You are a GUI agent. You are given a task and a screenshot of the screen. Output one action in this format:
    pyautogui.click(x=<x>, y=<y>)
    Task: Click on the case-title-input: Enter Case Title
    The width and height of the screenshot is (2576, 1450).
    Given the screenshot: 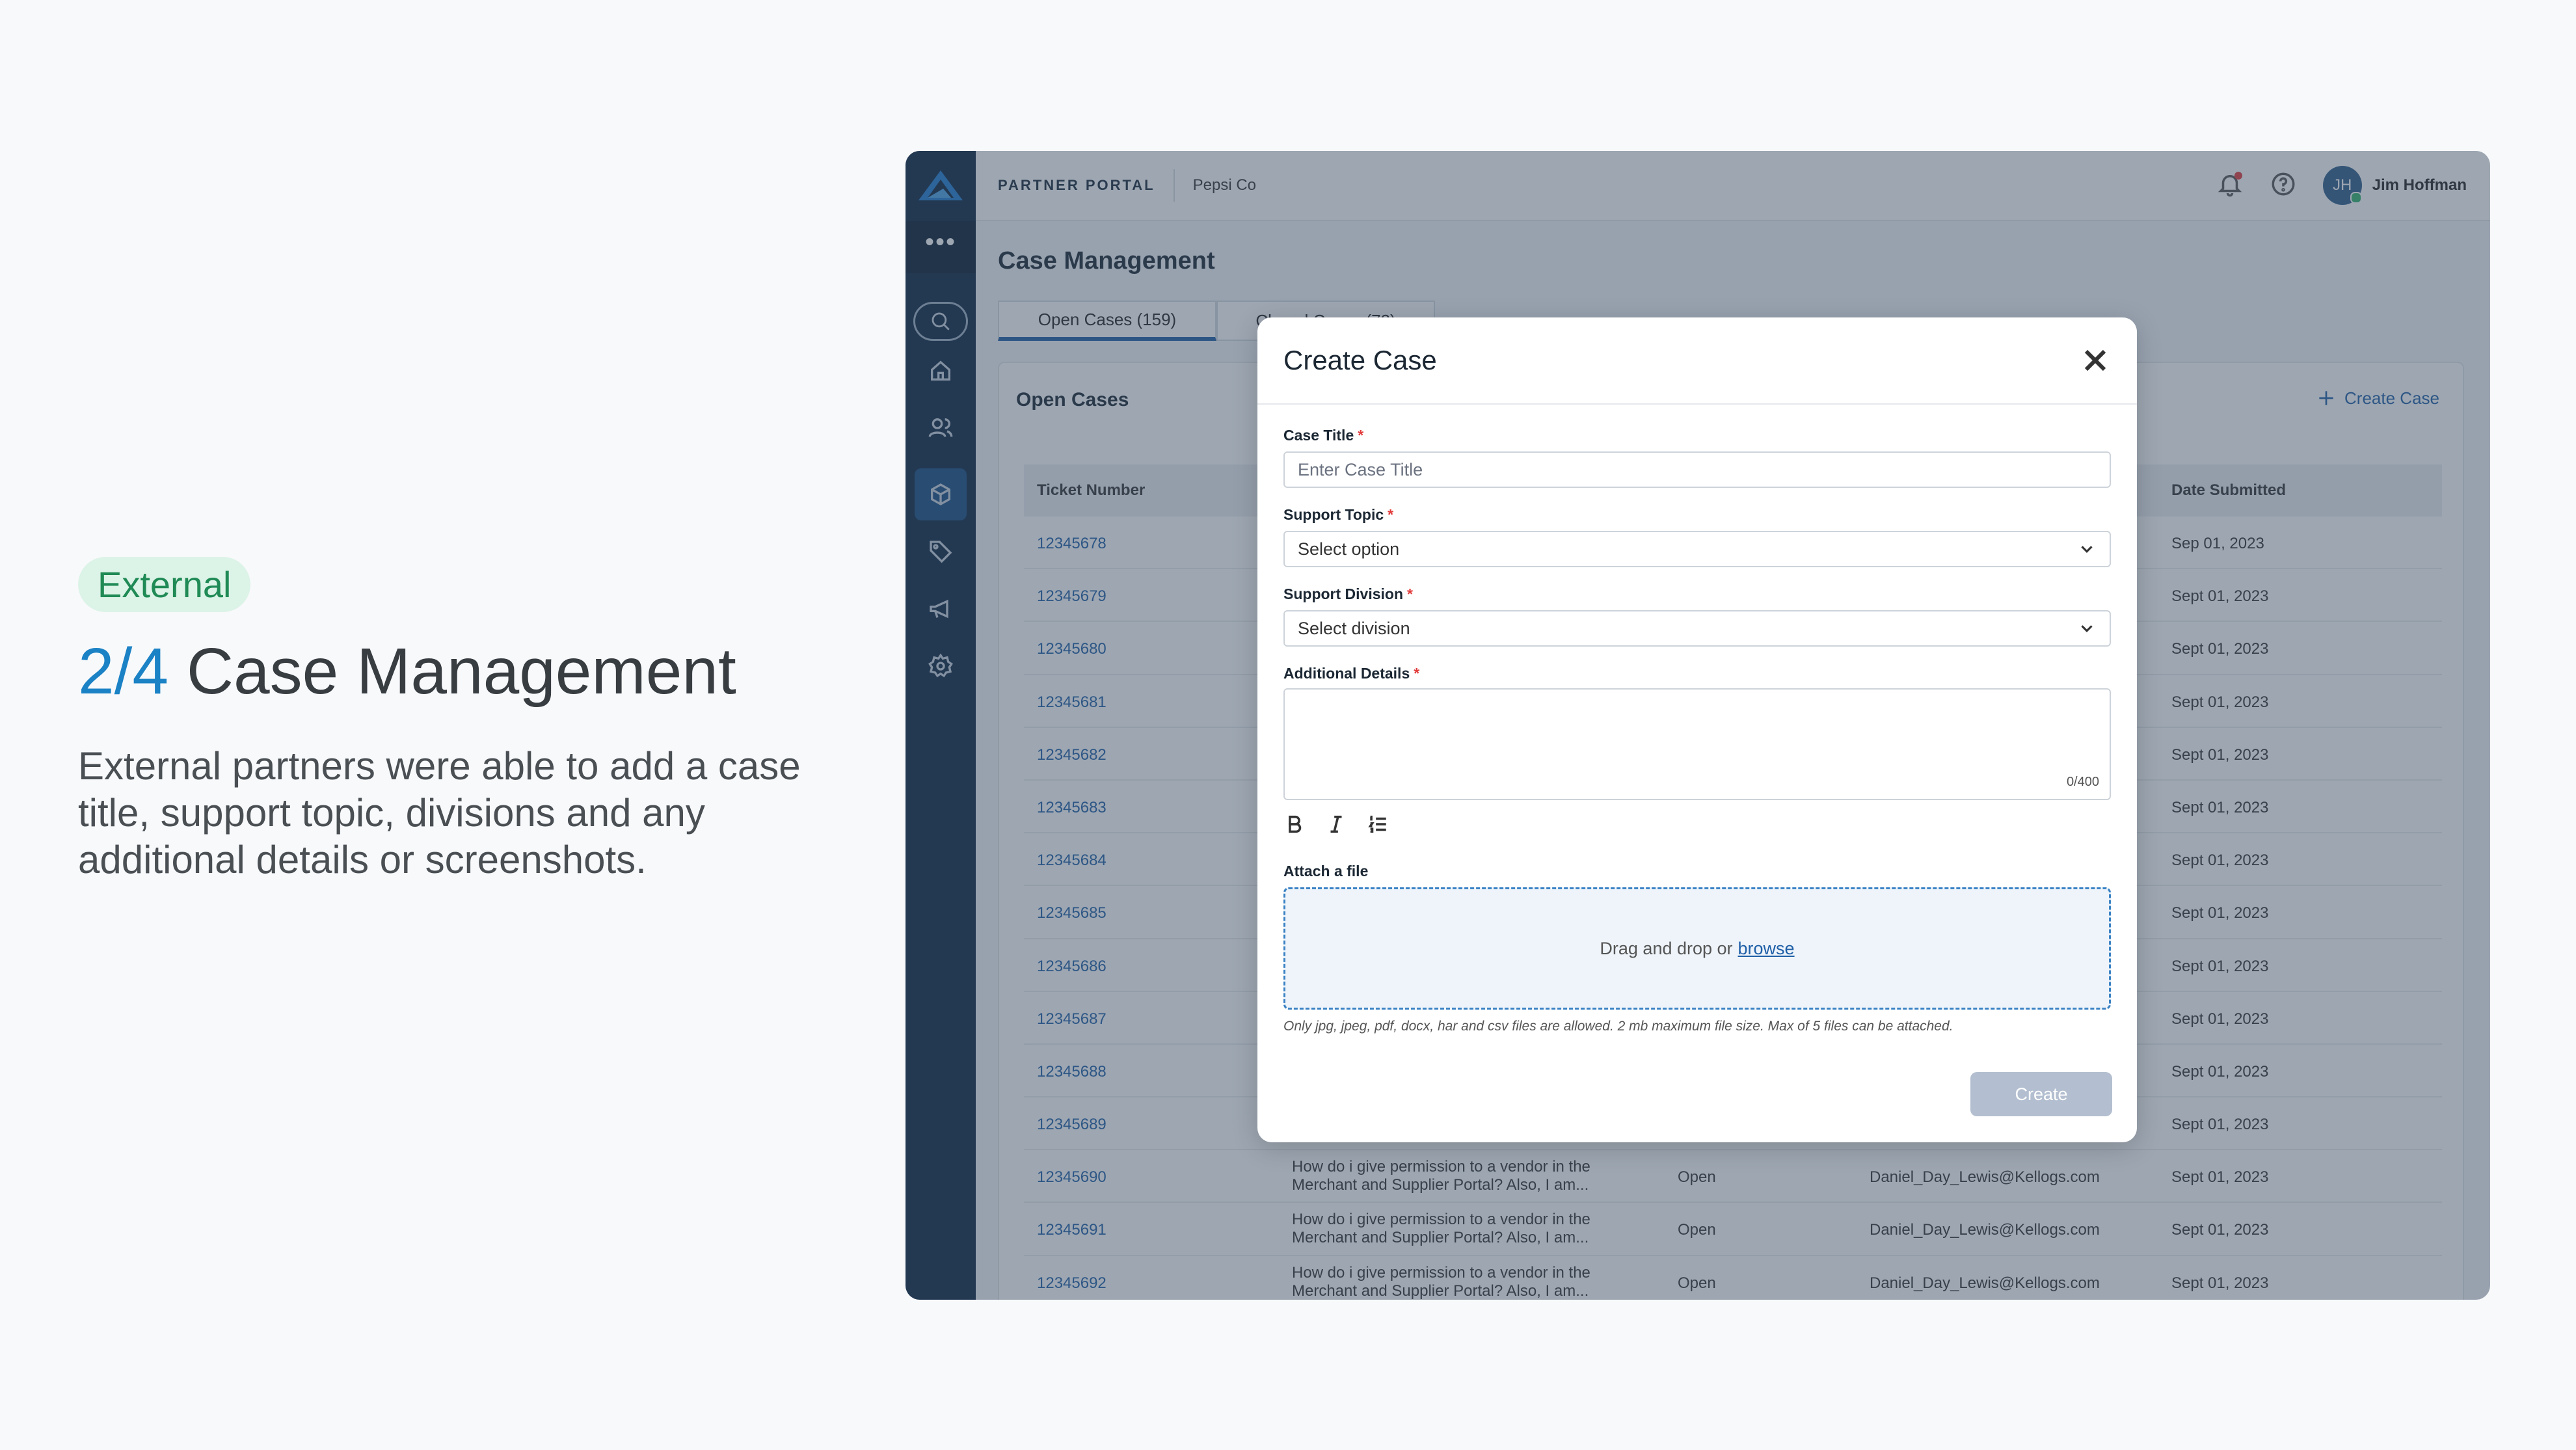 What is the action you would take?
    pyautogui.click(x=1697, y=469)
    